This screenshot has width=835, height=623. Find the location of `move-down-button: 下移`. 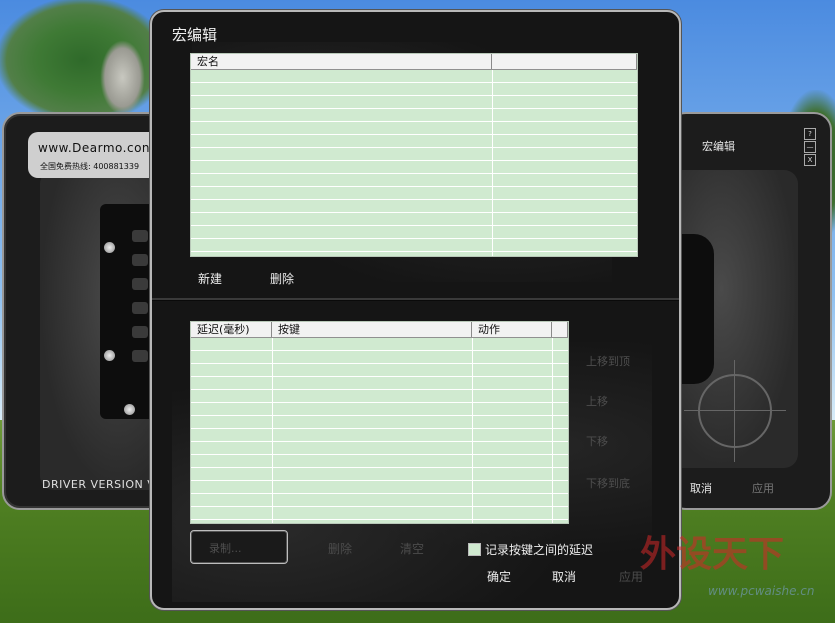

move-down-button: 下移 is located at coordinates (597, 441).